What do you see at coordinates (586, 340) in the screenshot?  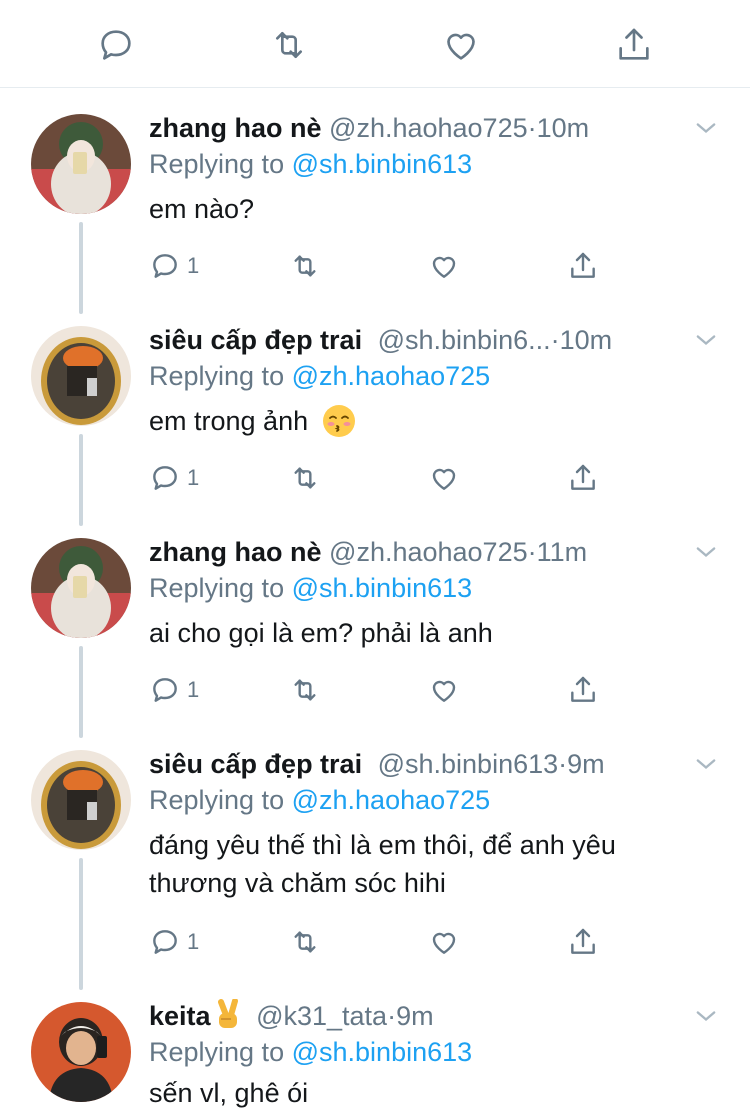 I see `timestamp: 10m` at bounding box center [586, 340].